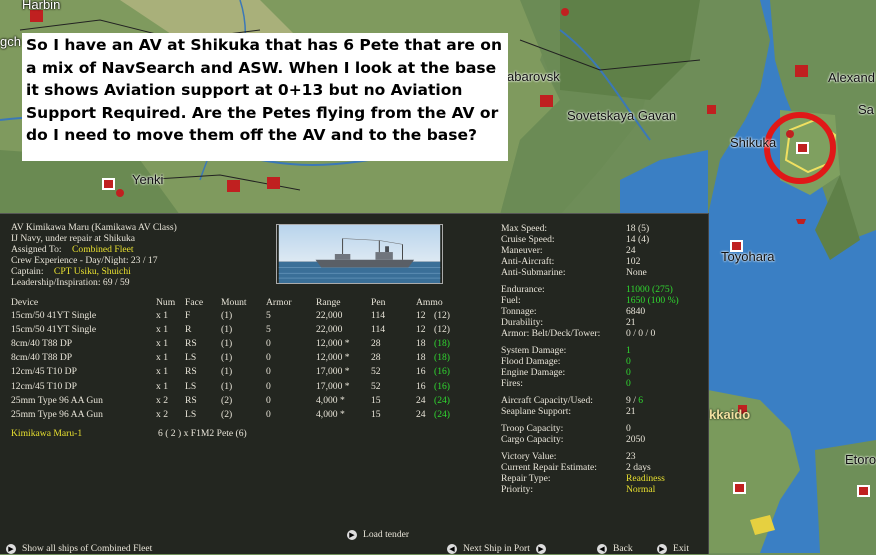 The height and width of the screenshot is (555, 876). What do you see at coordinates (94, 227) in the screenshot?
I see `ship-name: AV Kimikawa Maru (Kamikawa AV Class)` at bounding box center [94, 227].